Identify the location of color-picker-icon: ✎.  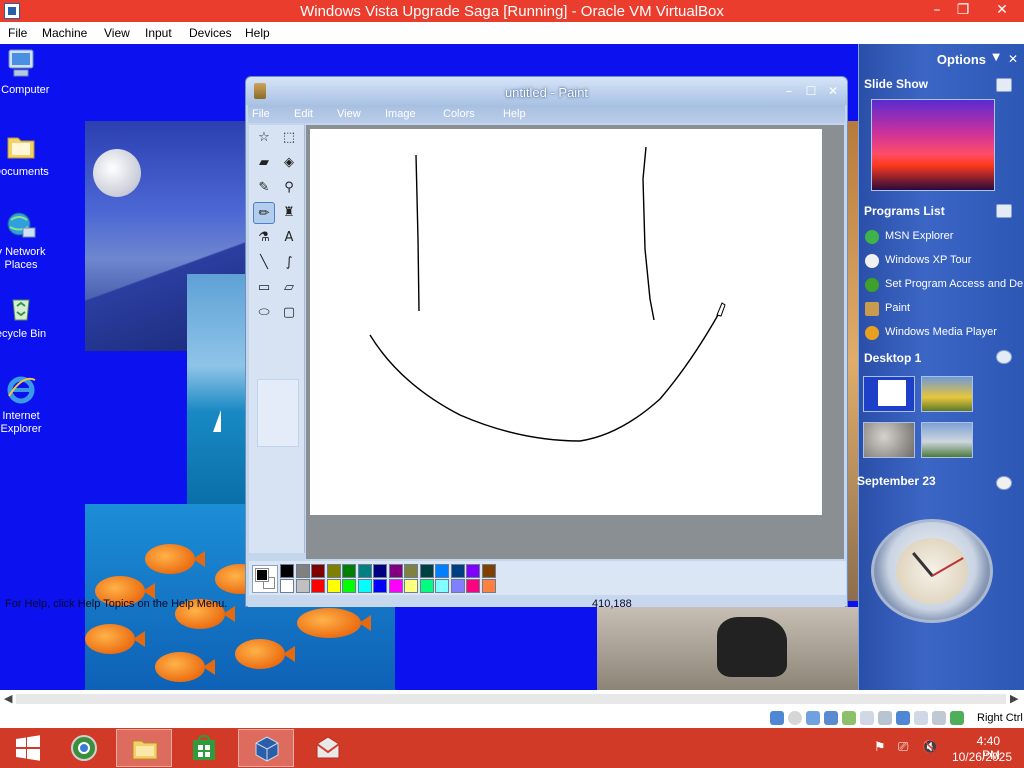
(264, 188).